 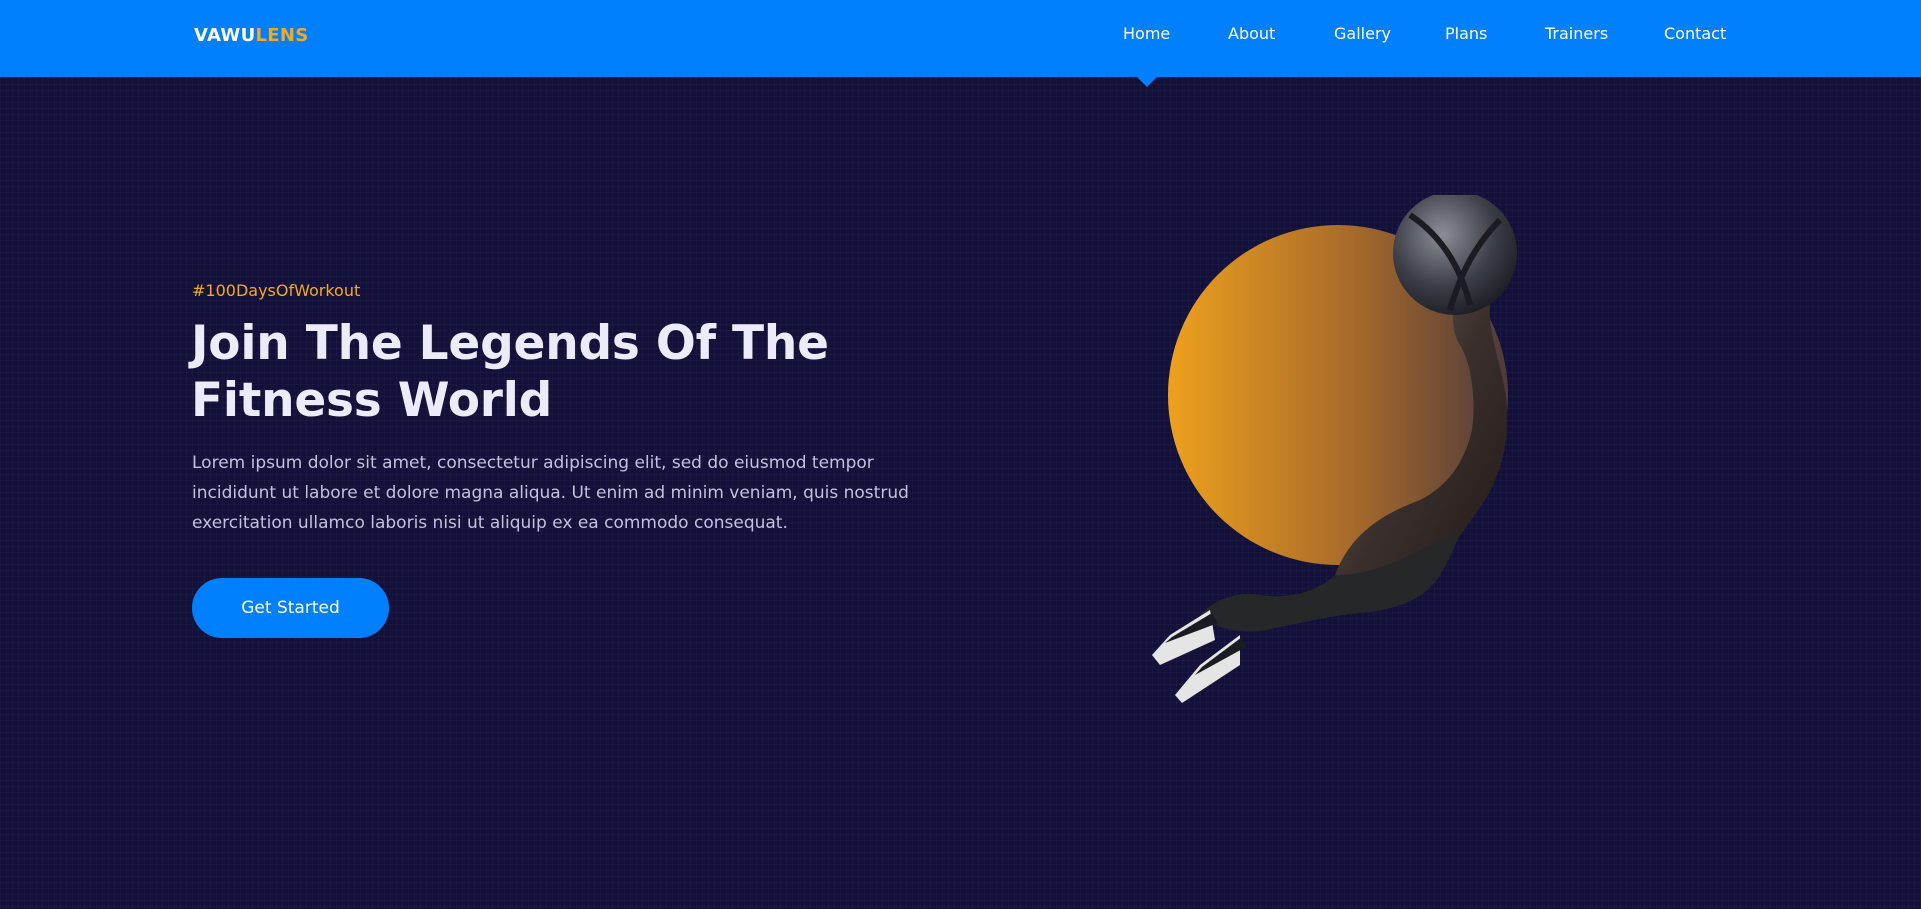 What do you see at coordinates (1695, 33) in the screenshot?
I see `nav-item-contact: Contact` at bounding box center [1695, 33].